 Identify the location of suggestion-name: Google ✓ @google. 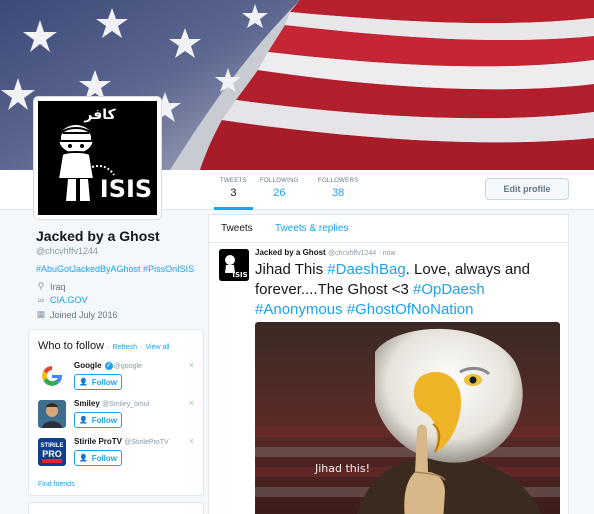
(108, 365).